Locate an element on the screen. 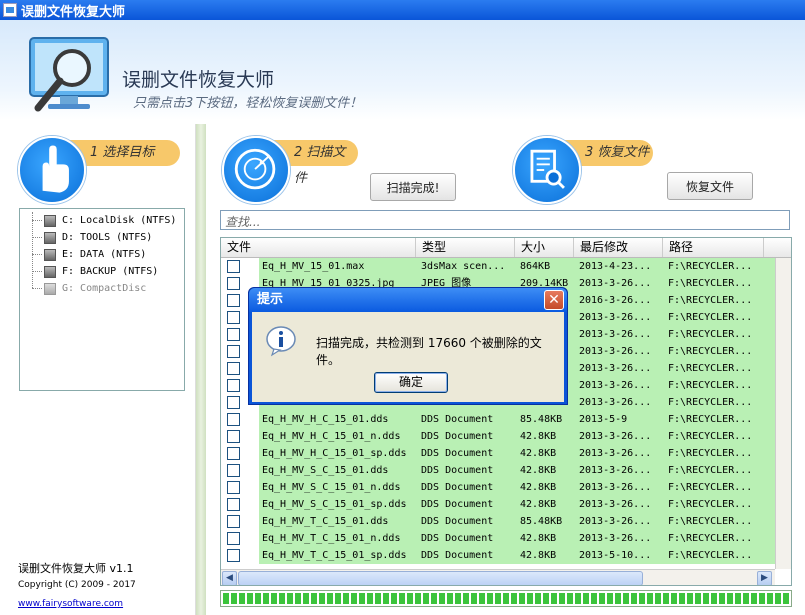 Image resolution: width=805 pixels, height=615 pixels. cell-name: Eq_H_MV_S_C_15_01.dds is located at coordinates (338, 470).